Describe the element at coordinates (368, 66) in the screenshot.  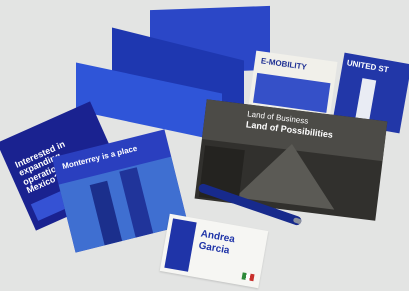
I see `united-states-title: UNITED ST` at that location.